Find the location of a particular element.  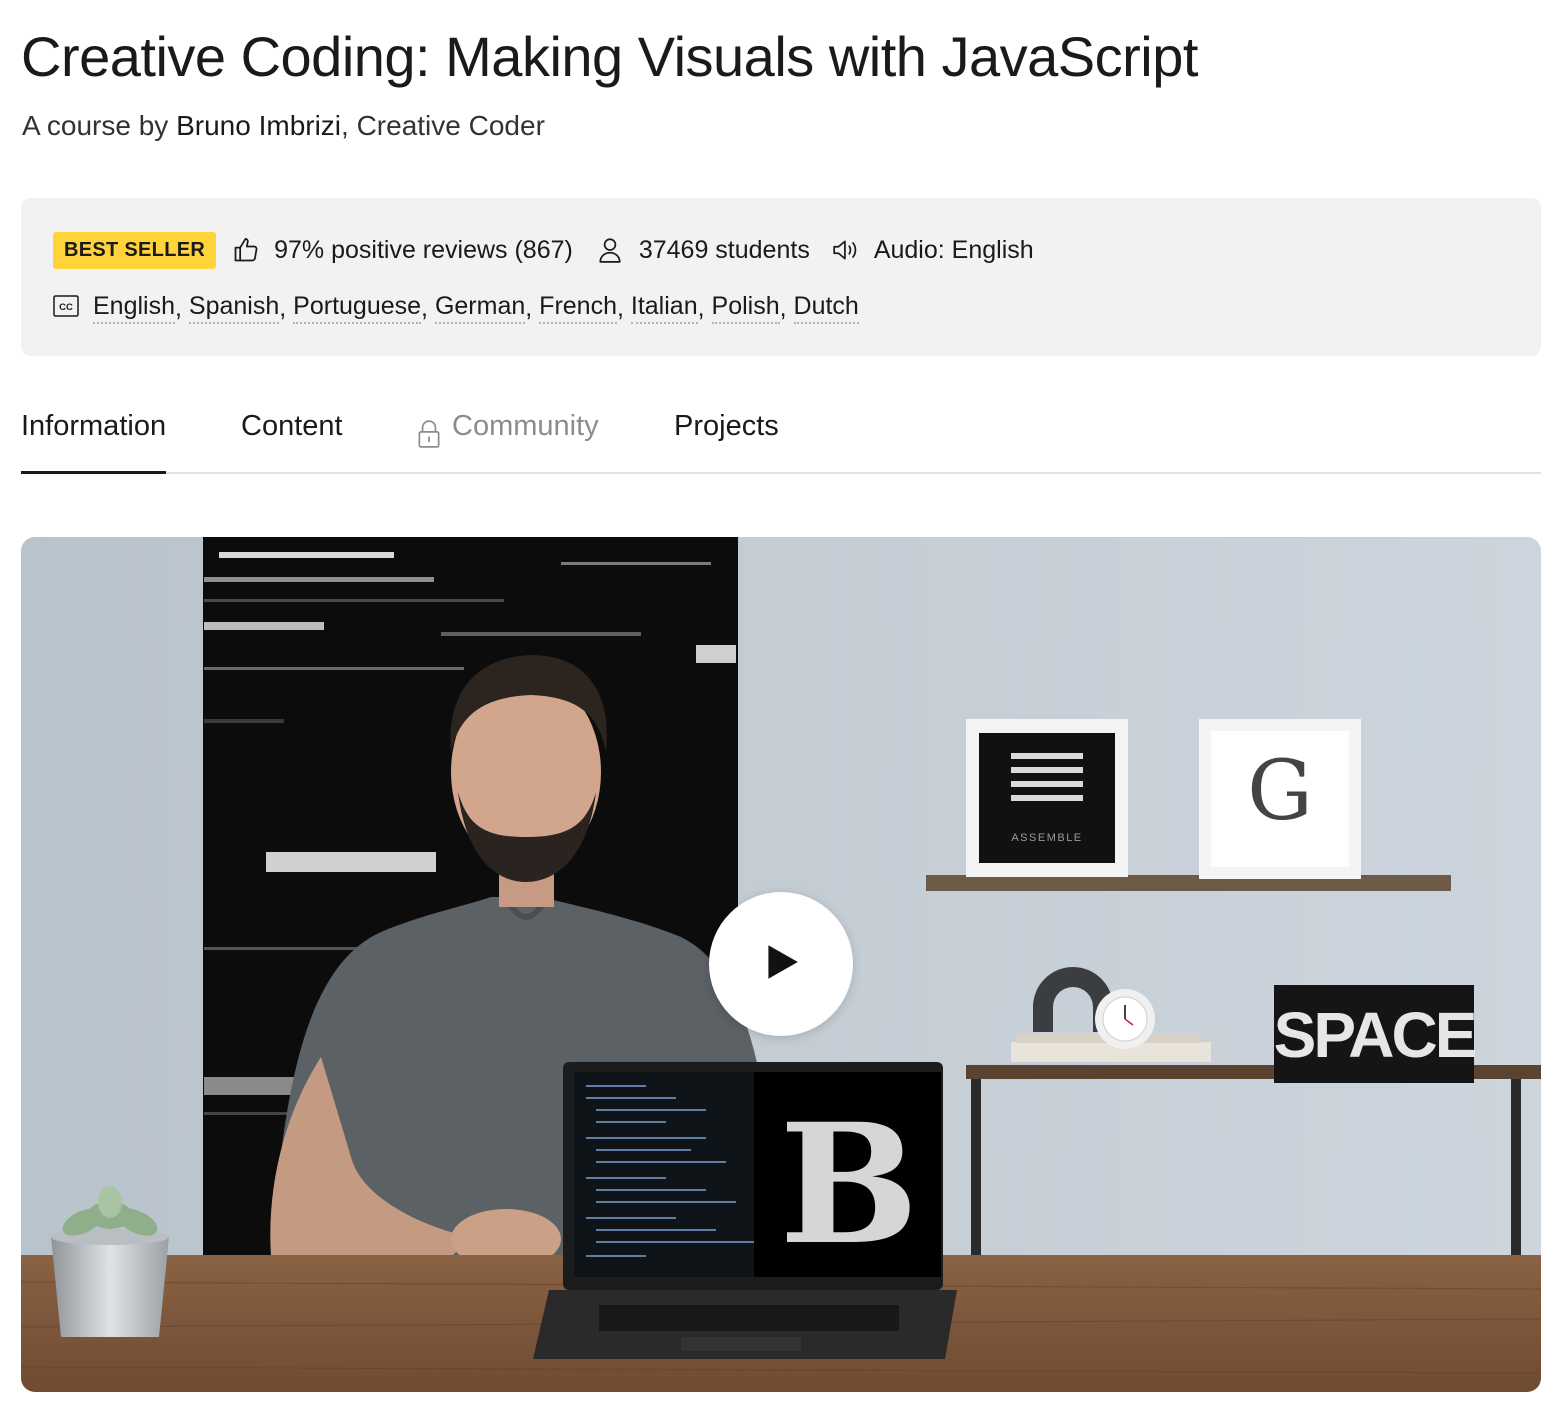

svg-text: CC is located at coordinates (66, 307).